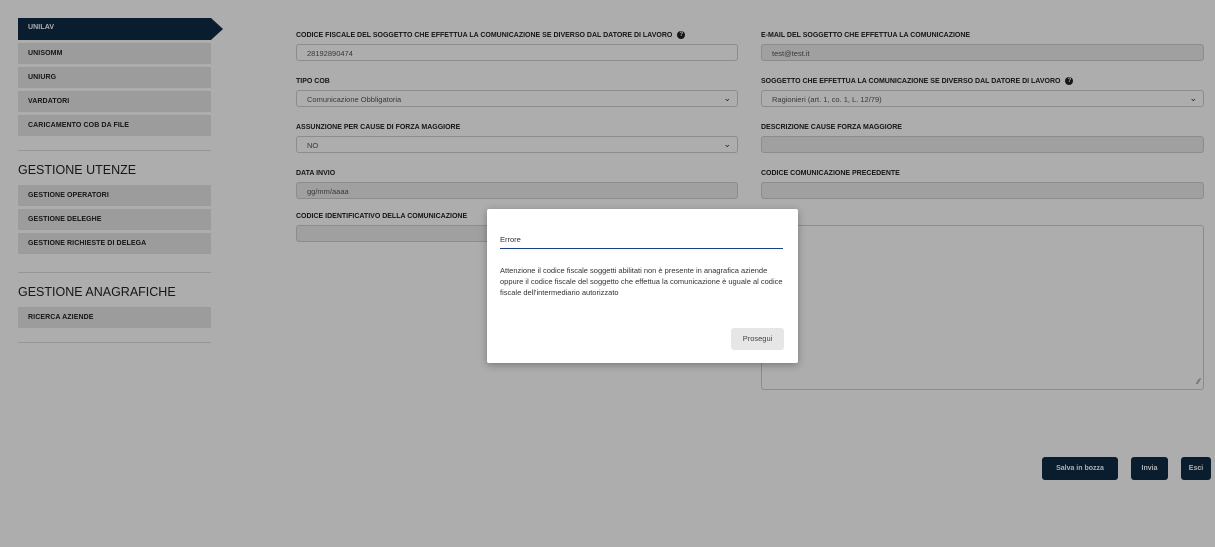 This screenshot has height=547, width=1215. I want to click on prosegui-button: Prosegui, so click(757, 339).